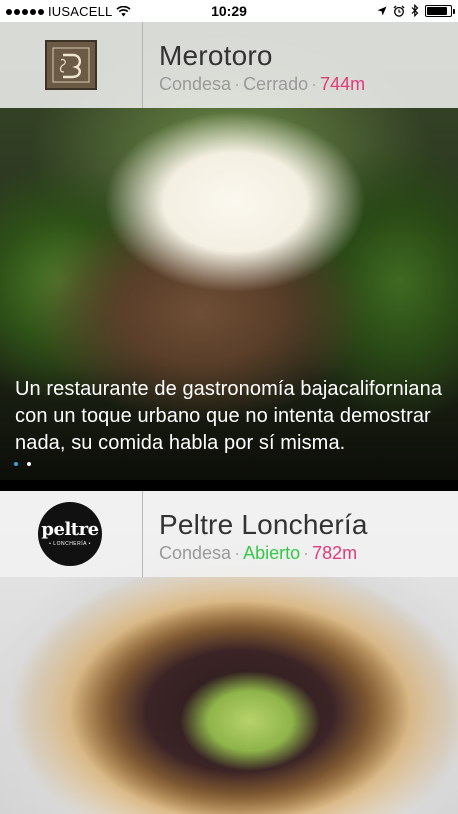 The height and width of the screenshot is (814, 458). What do you see at coordinates (343, 84) in the screenshot?
I see `distance: 744m` at bounding box center [343, 84].